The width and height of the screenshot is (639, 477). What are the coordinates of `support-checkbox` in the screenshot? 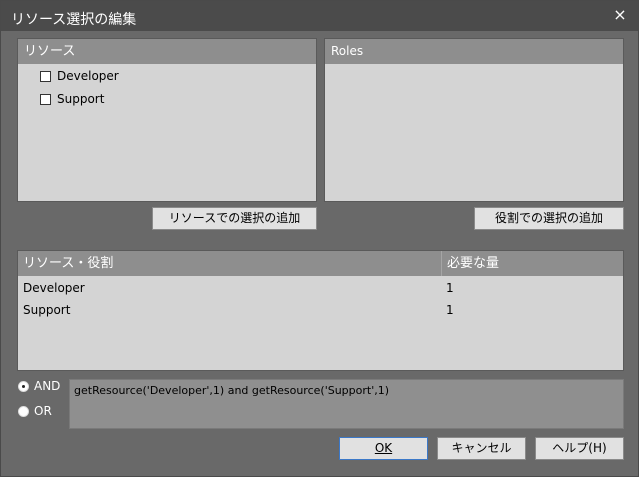 It's located at (45, 99).